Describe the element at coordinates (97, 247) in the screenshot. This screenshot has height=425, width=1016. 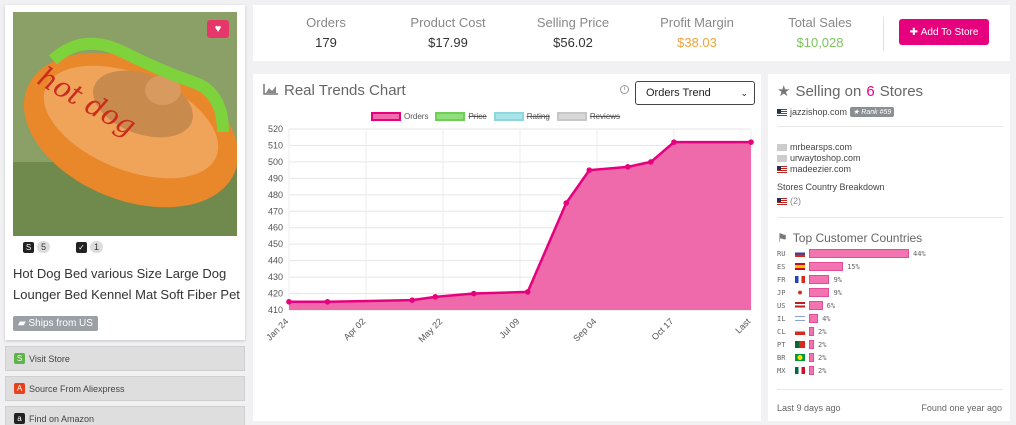
I see `other-count-value: 1` at that location.